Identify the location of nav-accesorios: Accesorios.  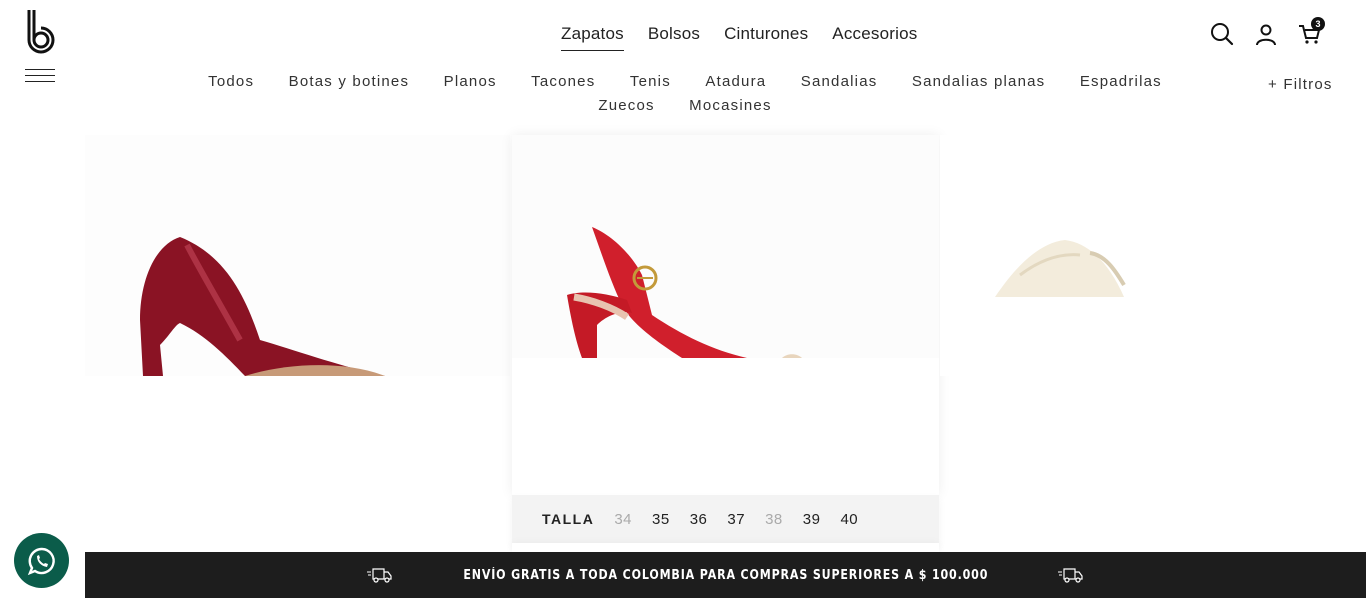
(874, 37).